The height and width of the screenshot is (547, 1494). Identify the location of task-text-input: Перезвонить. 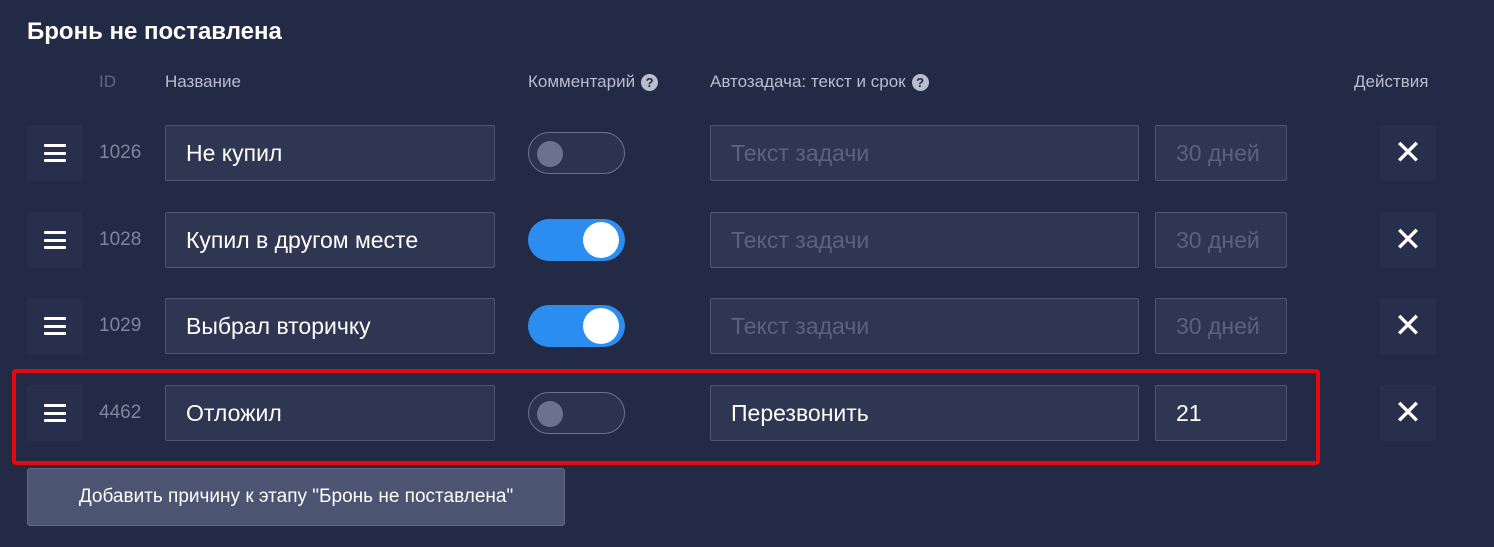
(924, 413).